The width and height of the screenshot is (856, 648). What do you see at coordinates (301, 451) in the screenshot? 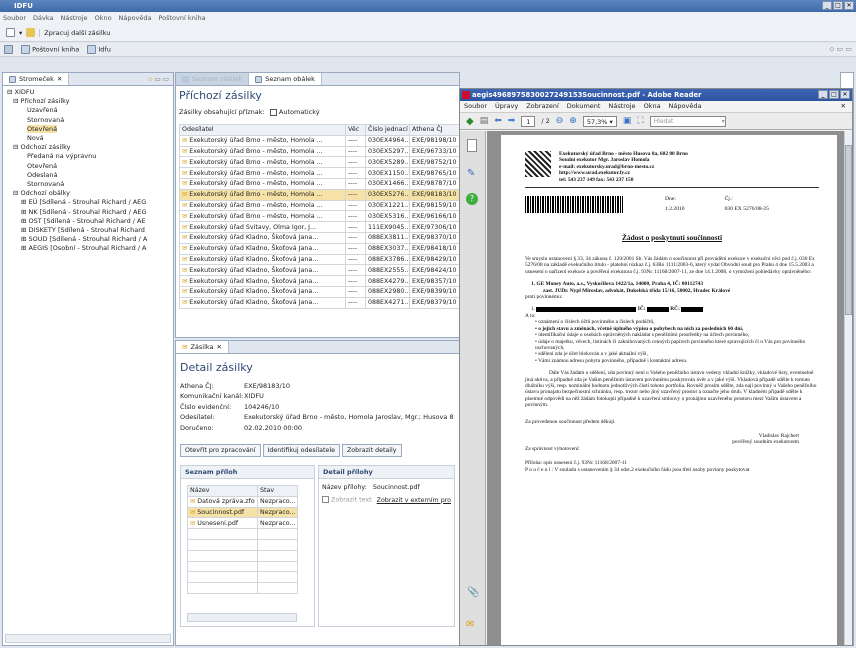
I see `identifikuj-button: Identifikuj odesílatele` at bounding box center [301, 451].